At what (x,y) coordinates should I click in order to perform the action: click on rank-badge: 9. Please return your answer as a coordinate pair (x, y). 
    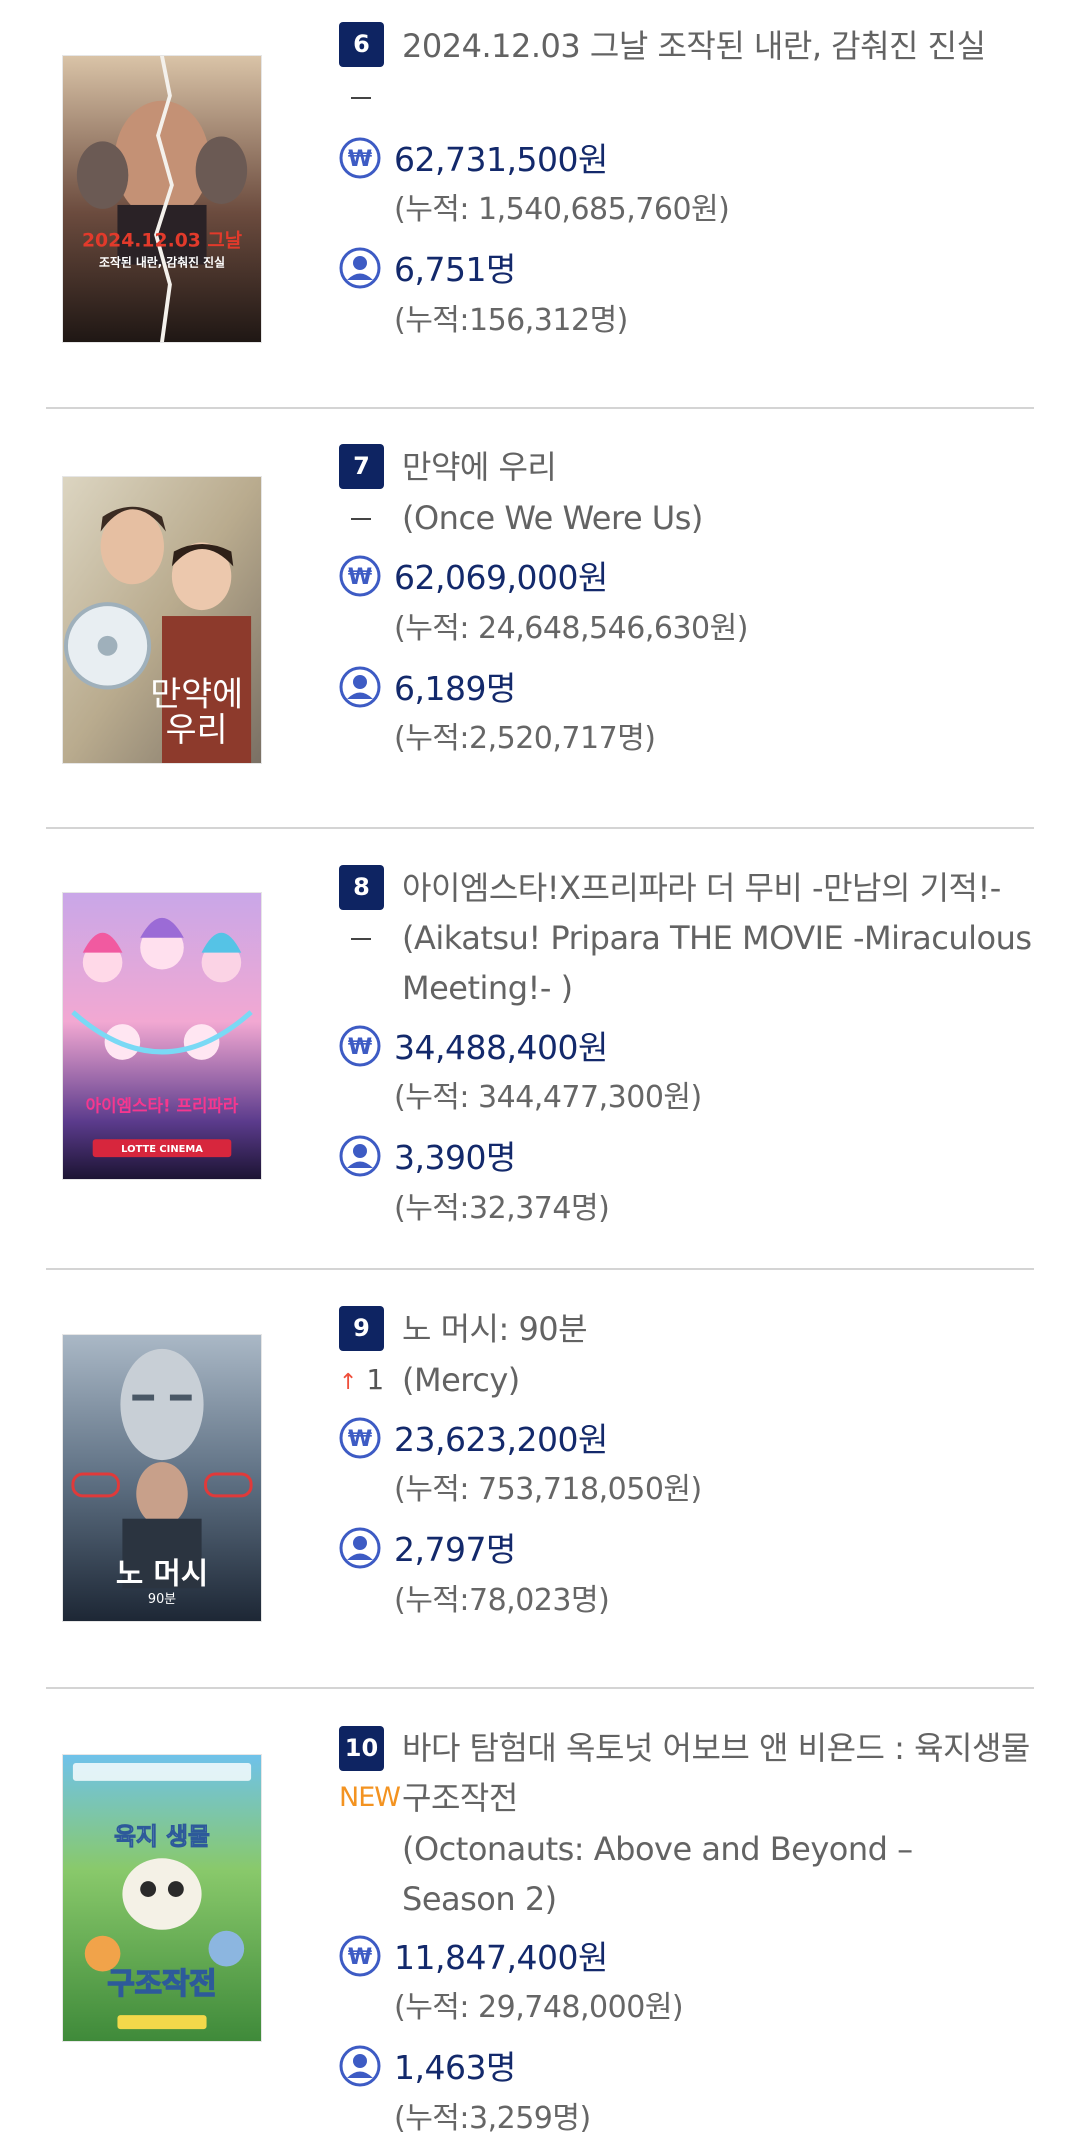
    Looking at the image, I should click on (361, 1328).